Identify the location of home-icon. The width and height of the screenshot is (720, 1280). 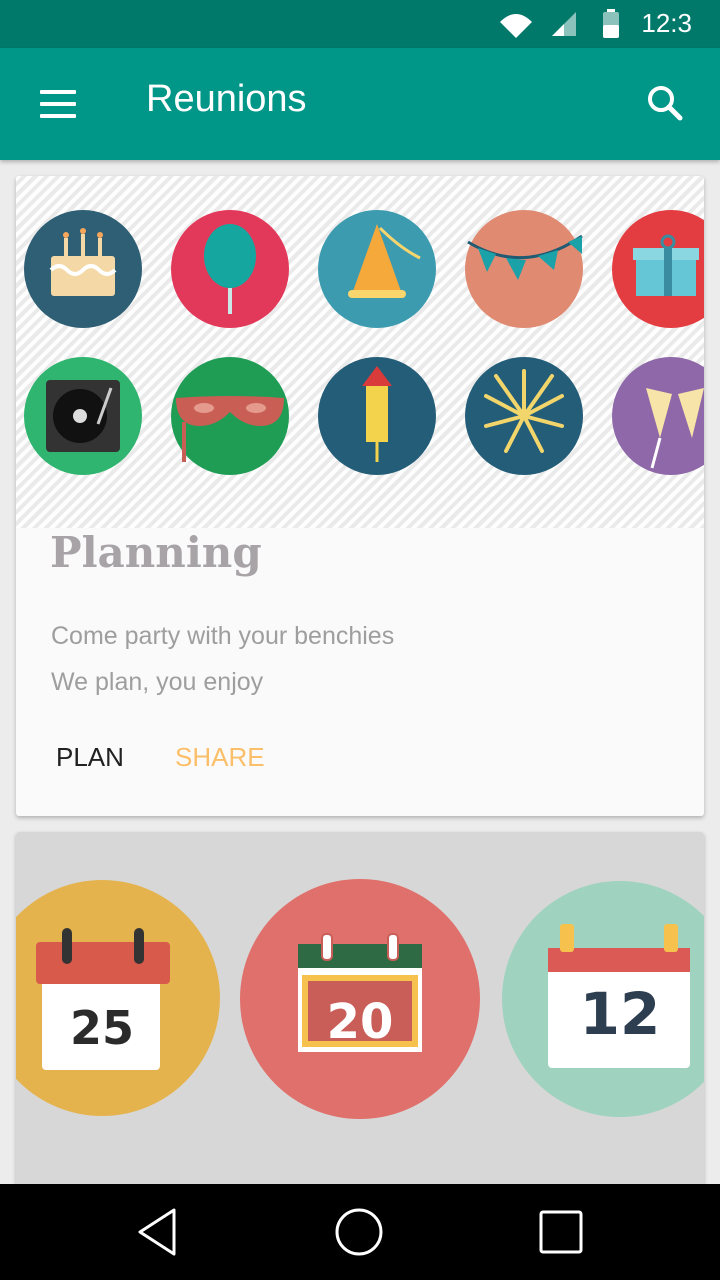
(359, 1232).